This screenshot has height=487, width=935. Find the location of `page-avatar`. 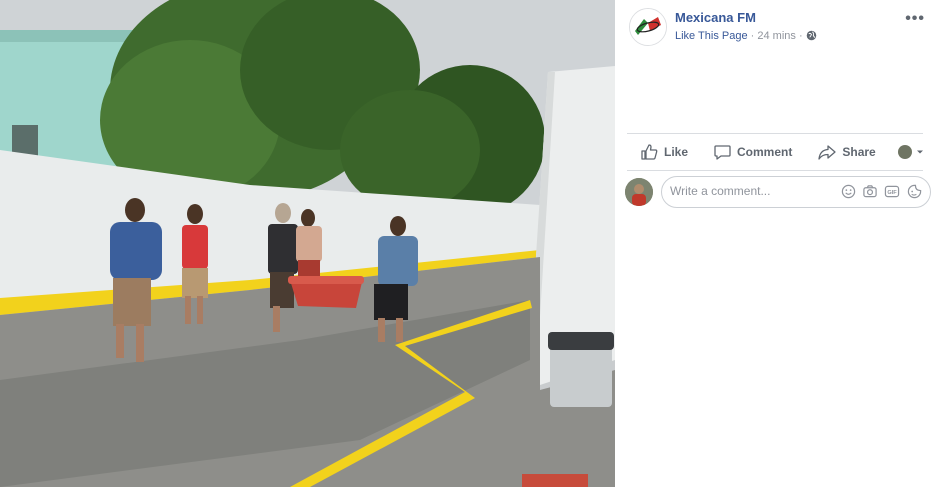

page-avatar is located at coordinates (648, 27).